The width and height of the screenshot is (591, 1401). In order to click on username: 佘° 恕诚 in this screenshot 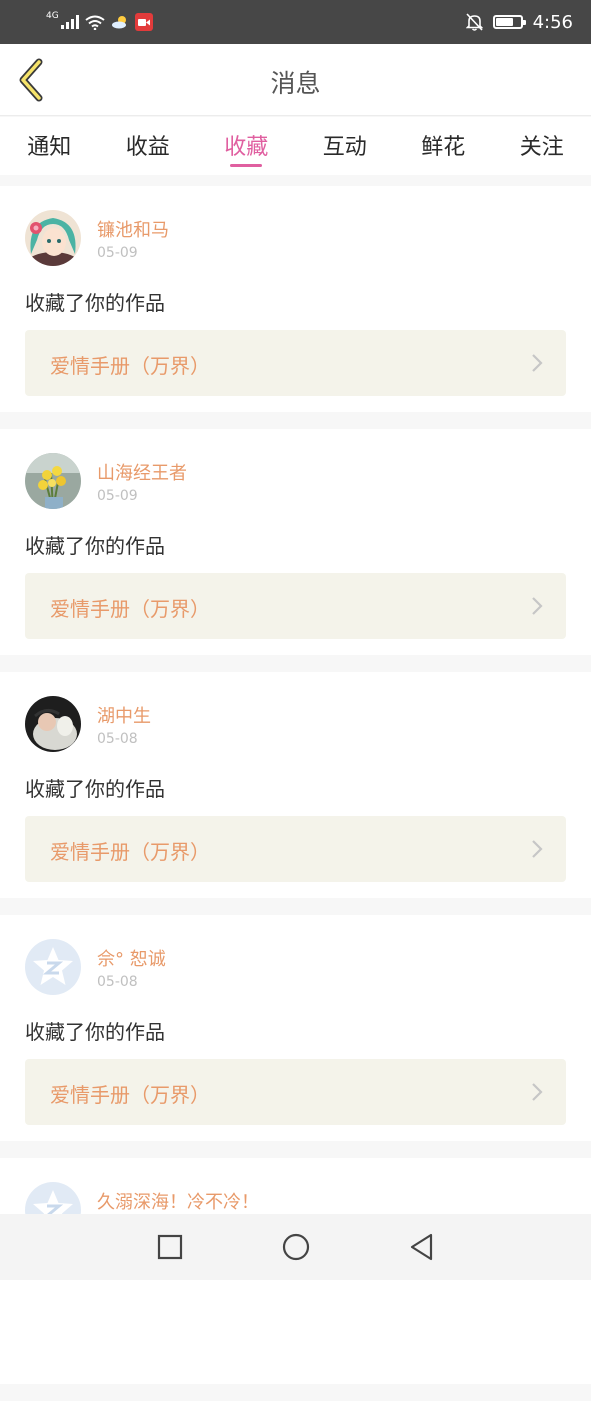, I will do `click(131, 958)`.